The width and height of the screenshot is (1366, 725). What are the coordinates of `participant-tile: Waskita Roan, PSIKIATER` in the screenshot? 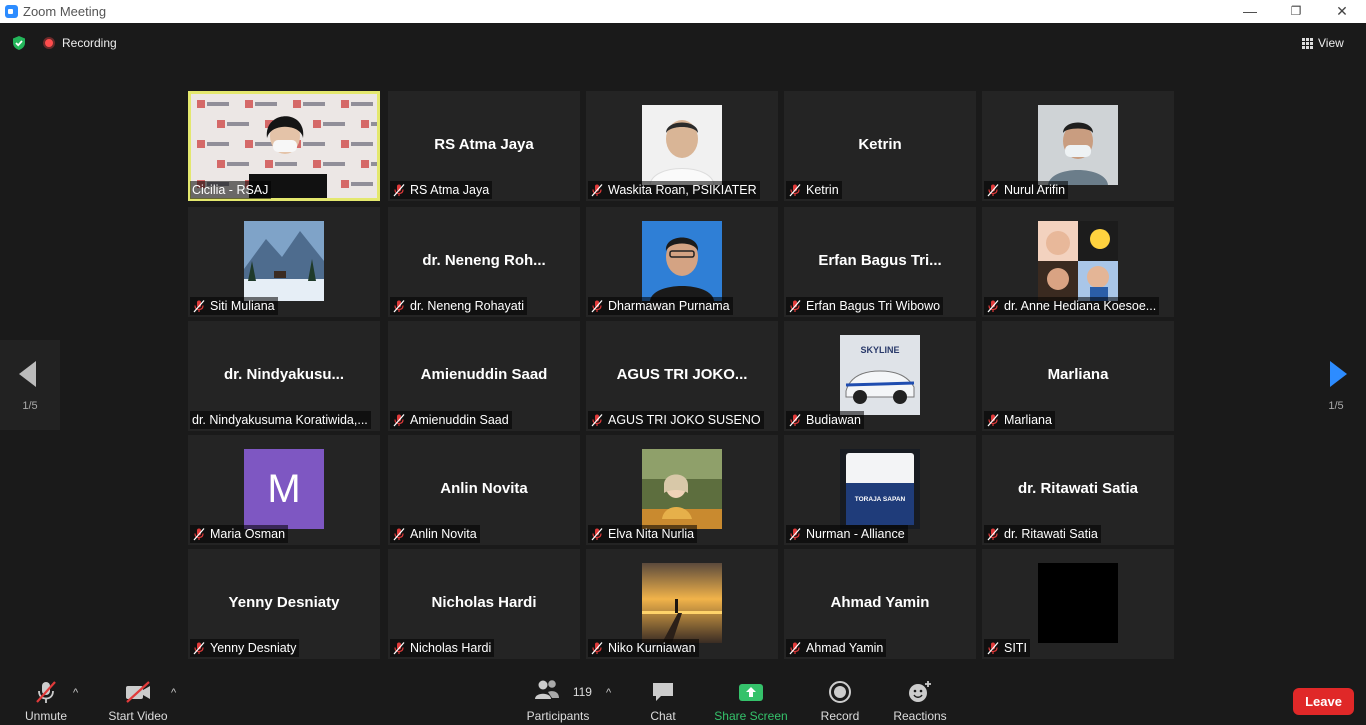 It's located at (682, 146).